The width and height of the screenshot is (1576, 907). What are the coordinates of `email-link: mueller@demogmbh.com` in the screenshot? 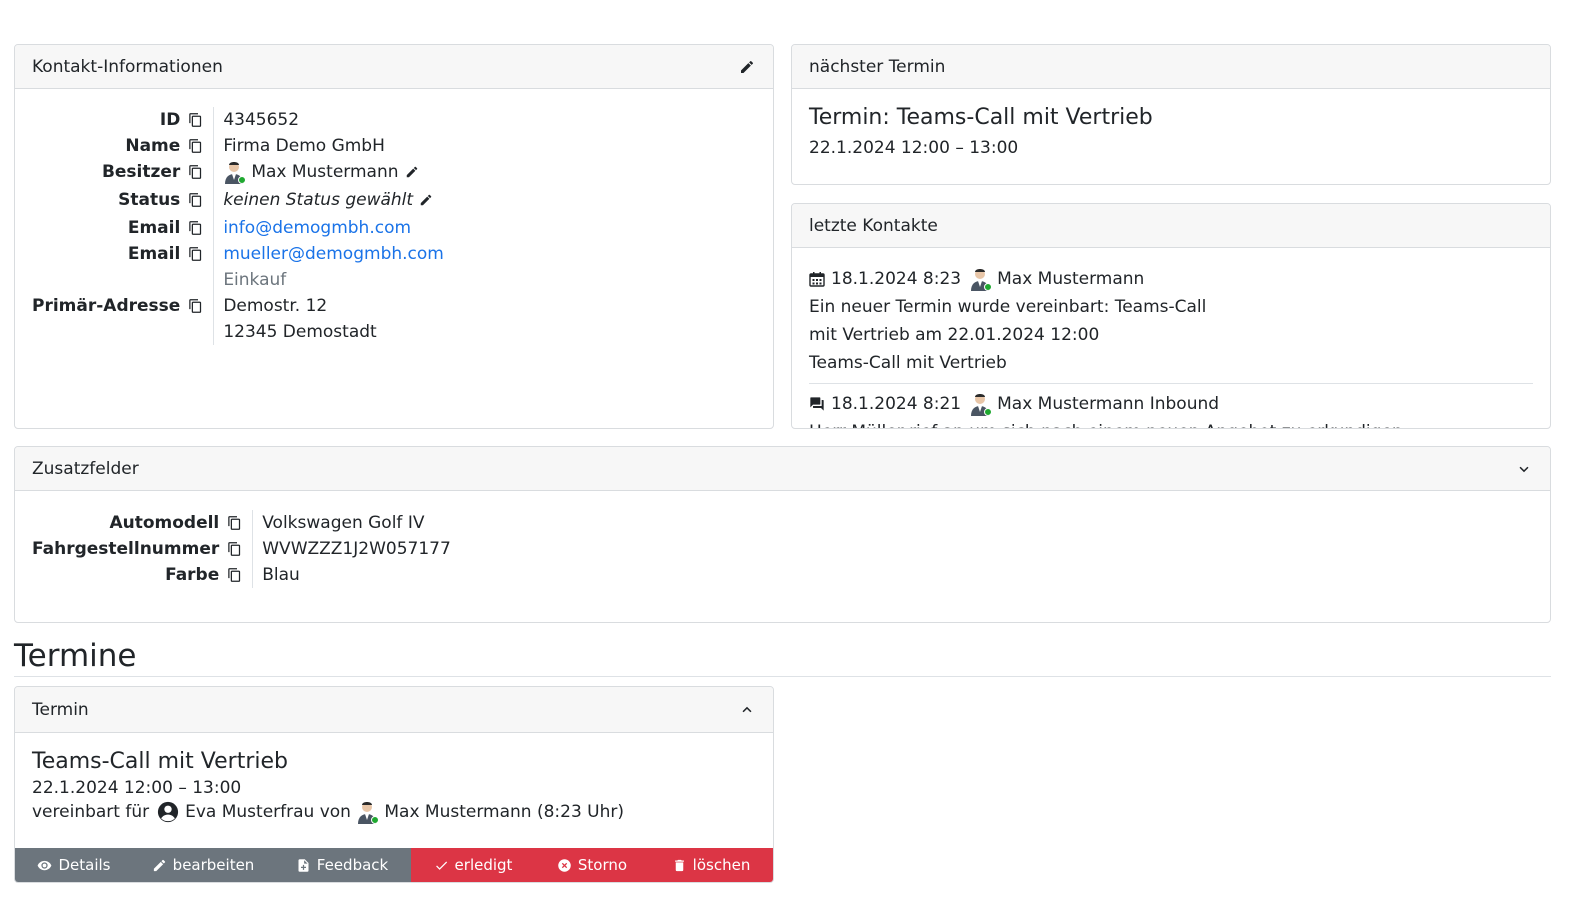 It's located at (333, 254).